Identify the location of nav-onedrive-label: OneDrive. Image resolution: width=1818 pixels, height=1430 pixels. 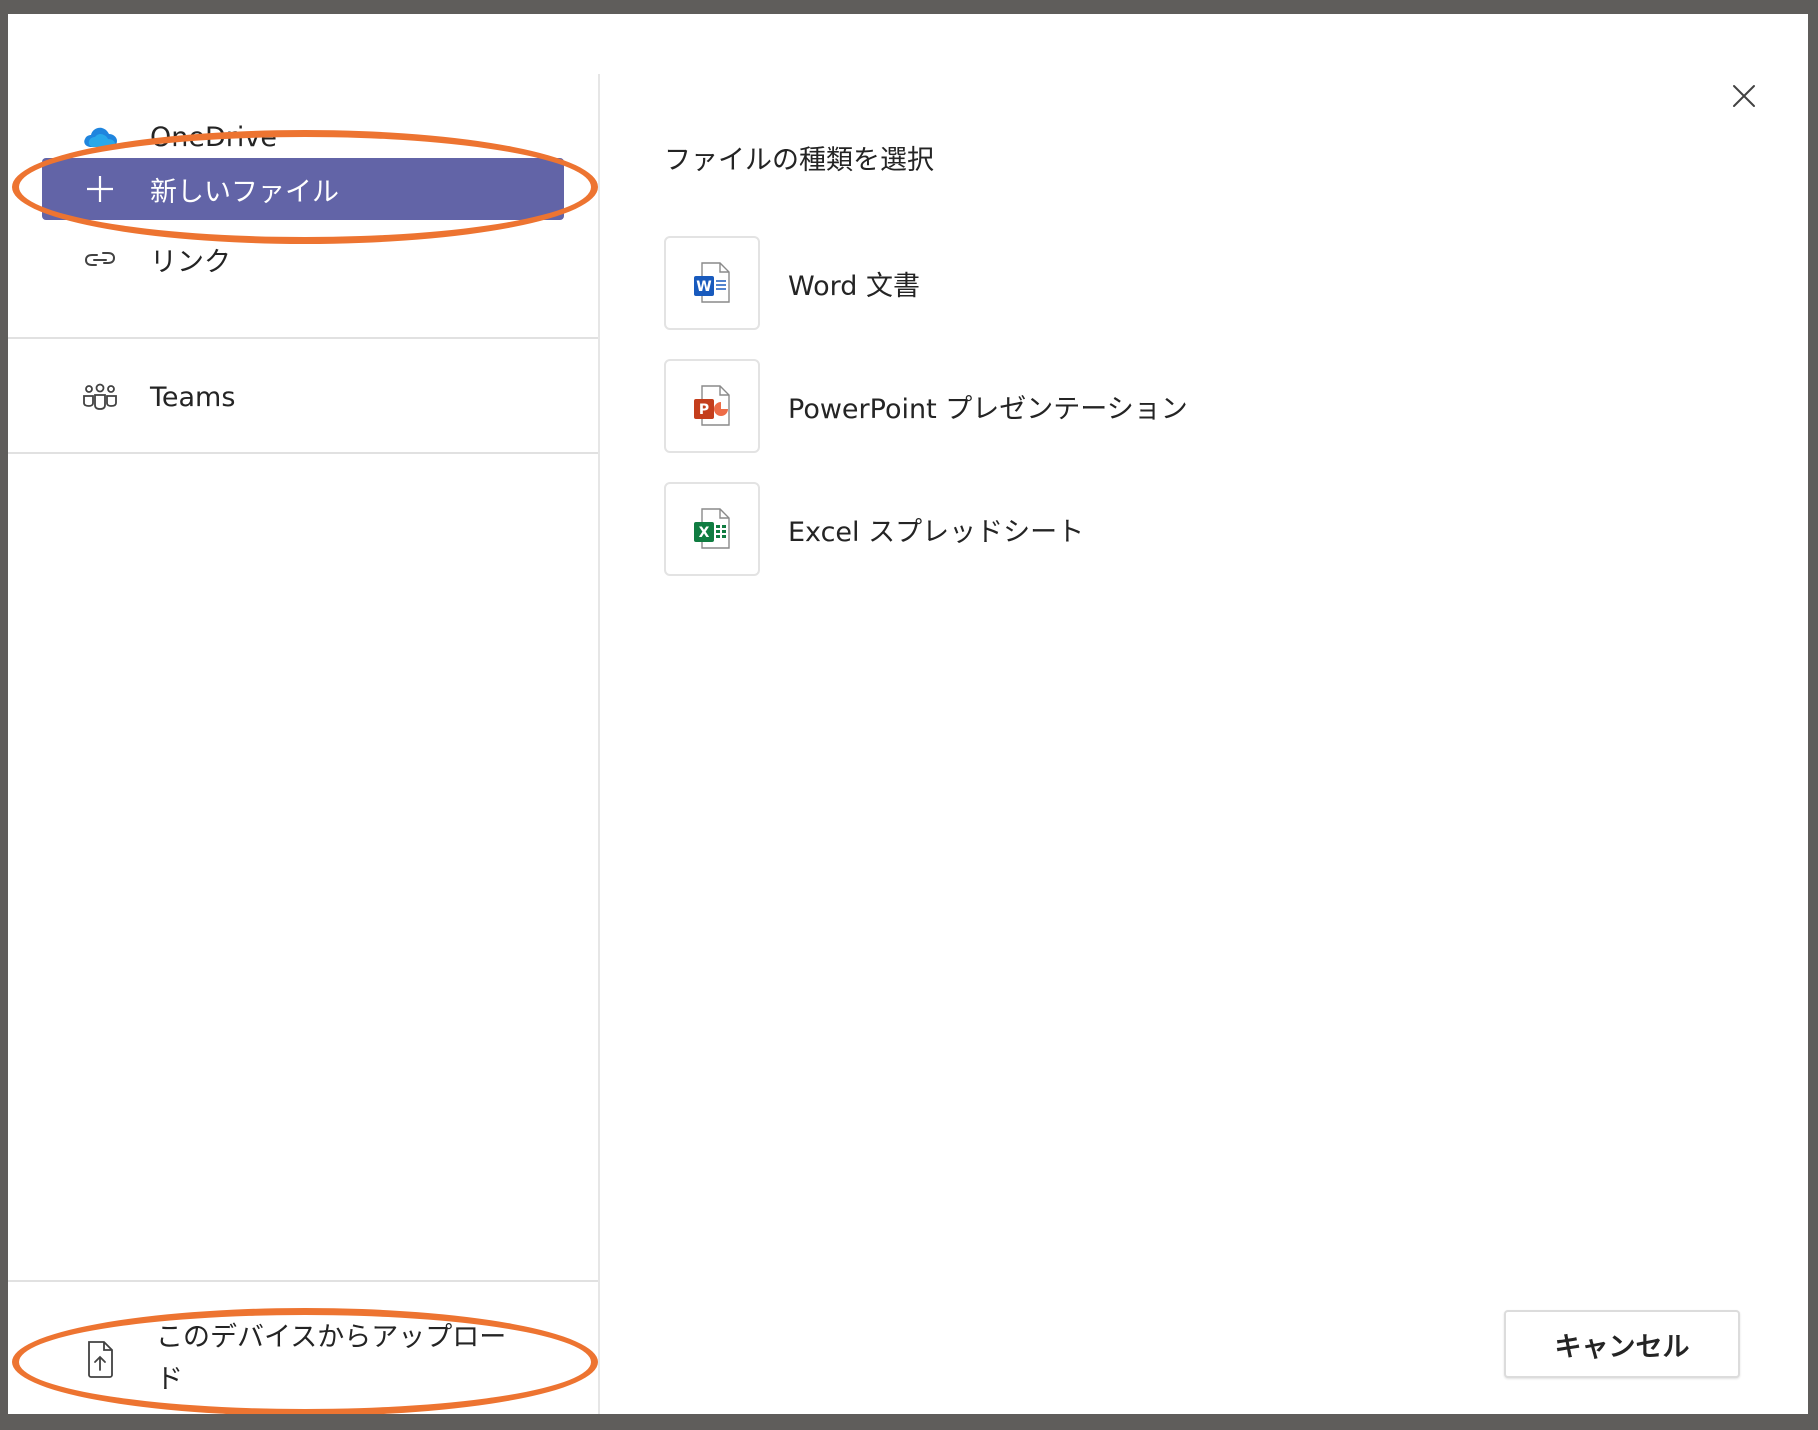
(213, 137).